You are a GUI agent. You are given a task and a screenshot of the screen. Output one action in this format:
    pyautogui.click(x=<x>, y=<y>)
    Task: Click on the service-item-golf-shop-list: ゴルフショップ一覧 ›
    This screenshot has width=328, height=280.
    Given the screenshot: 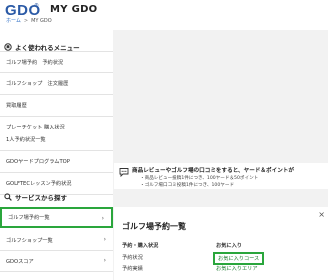 What is the action you would take?
    pyautogui.click(x=56, y=240)
    